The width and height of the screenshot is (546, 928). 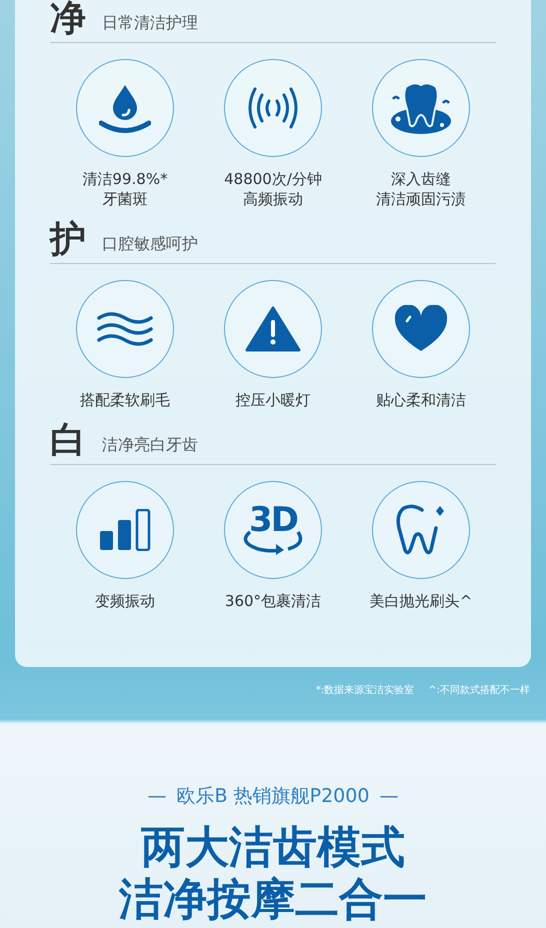 I want to click on section-subtitle: 口腔敏感呵护, so click(x=150, y=244).